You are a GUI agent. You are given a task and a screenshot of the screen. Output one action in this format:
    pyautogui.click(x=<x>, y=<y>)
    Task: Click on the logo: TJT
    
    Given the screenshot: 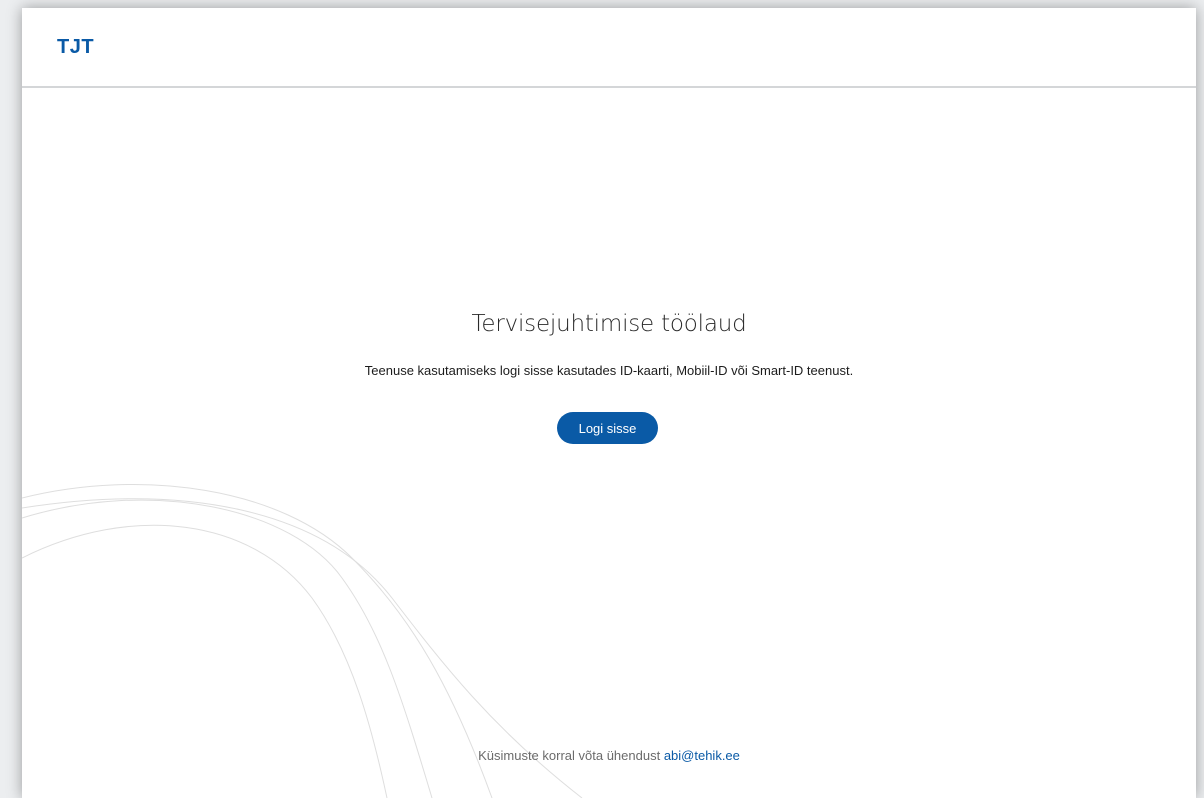 What is the action you would take?
    pyautogui.click(x=75, y=47)
    